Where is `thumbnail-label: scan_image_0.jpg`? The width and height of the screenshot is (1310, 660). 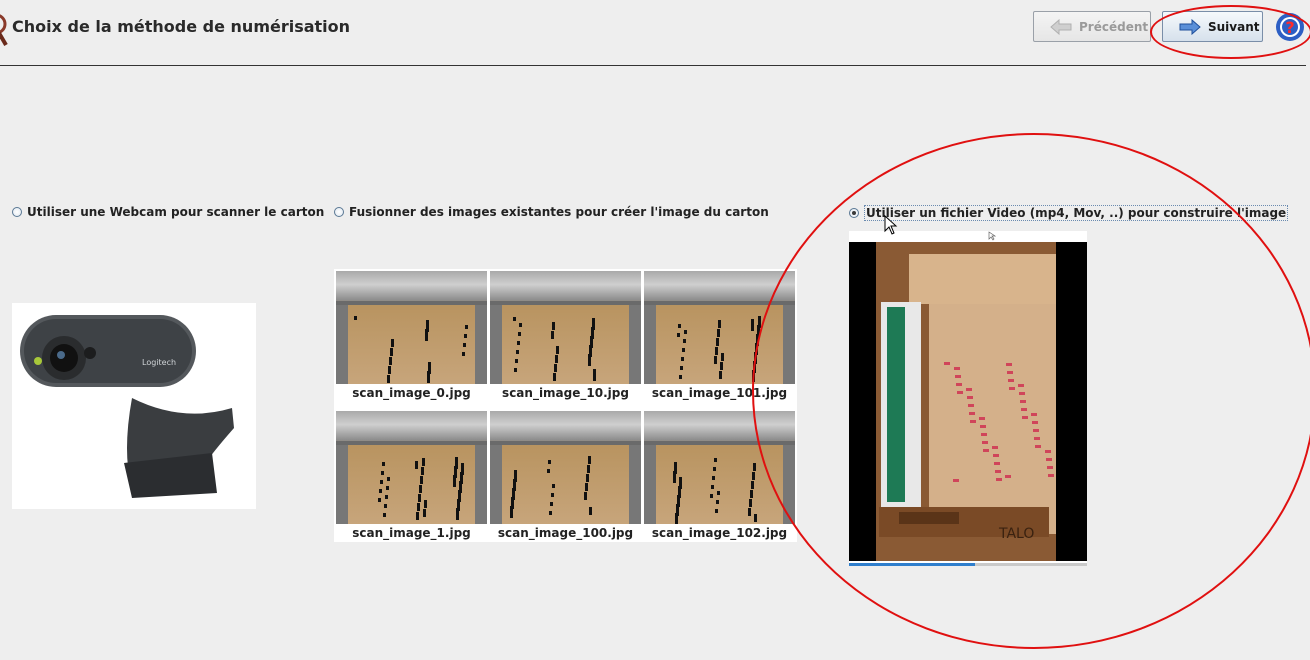
thumbnail-label: scan_image_0.jpg is located at coordinates (411, 393).